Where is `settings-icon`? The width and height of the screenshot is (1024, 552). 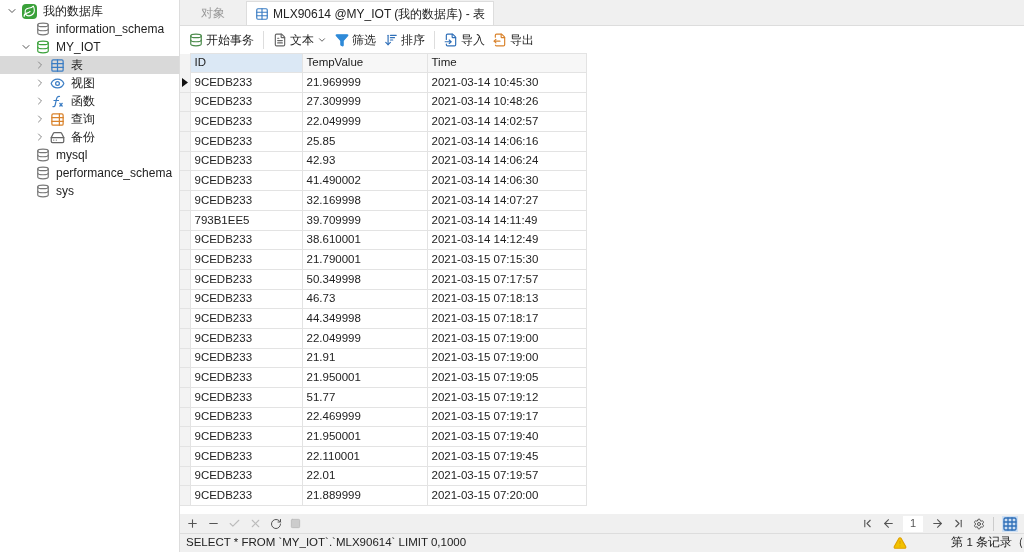 settings-icon is located at coordinates (979, 523).